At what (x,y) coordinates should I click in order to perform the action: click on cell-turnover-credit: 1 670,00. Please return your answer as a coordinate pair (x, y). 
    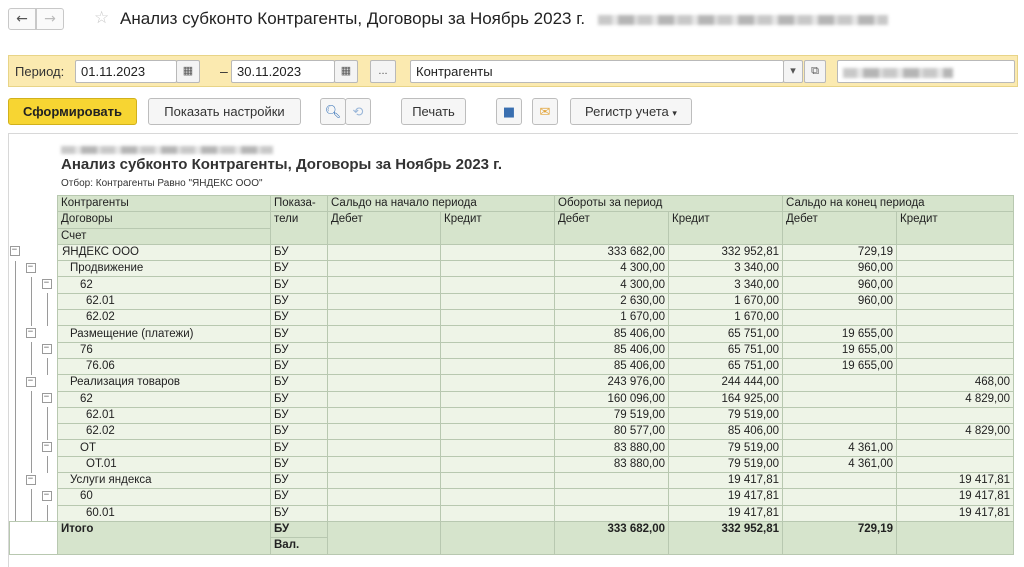
    Looking at the image, I should click on (725, 318).